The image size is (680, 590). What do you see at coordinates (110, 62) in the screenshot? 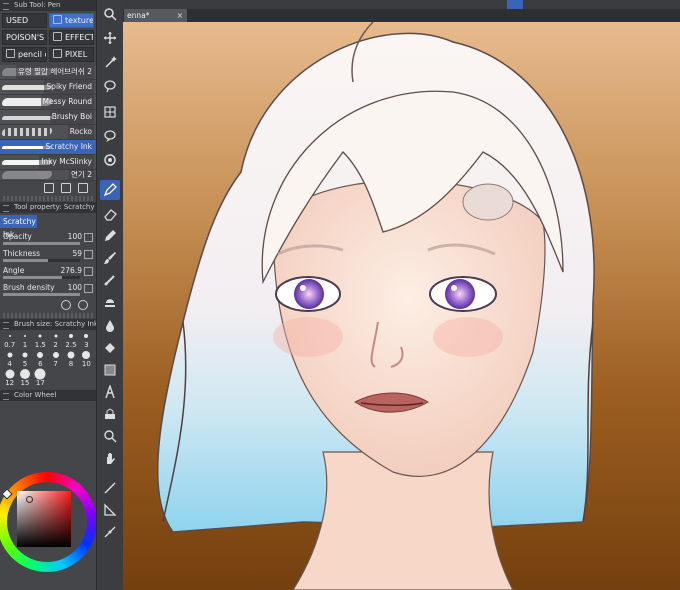
I see `operation-tool` at bounding box center [110, 62].